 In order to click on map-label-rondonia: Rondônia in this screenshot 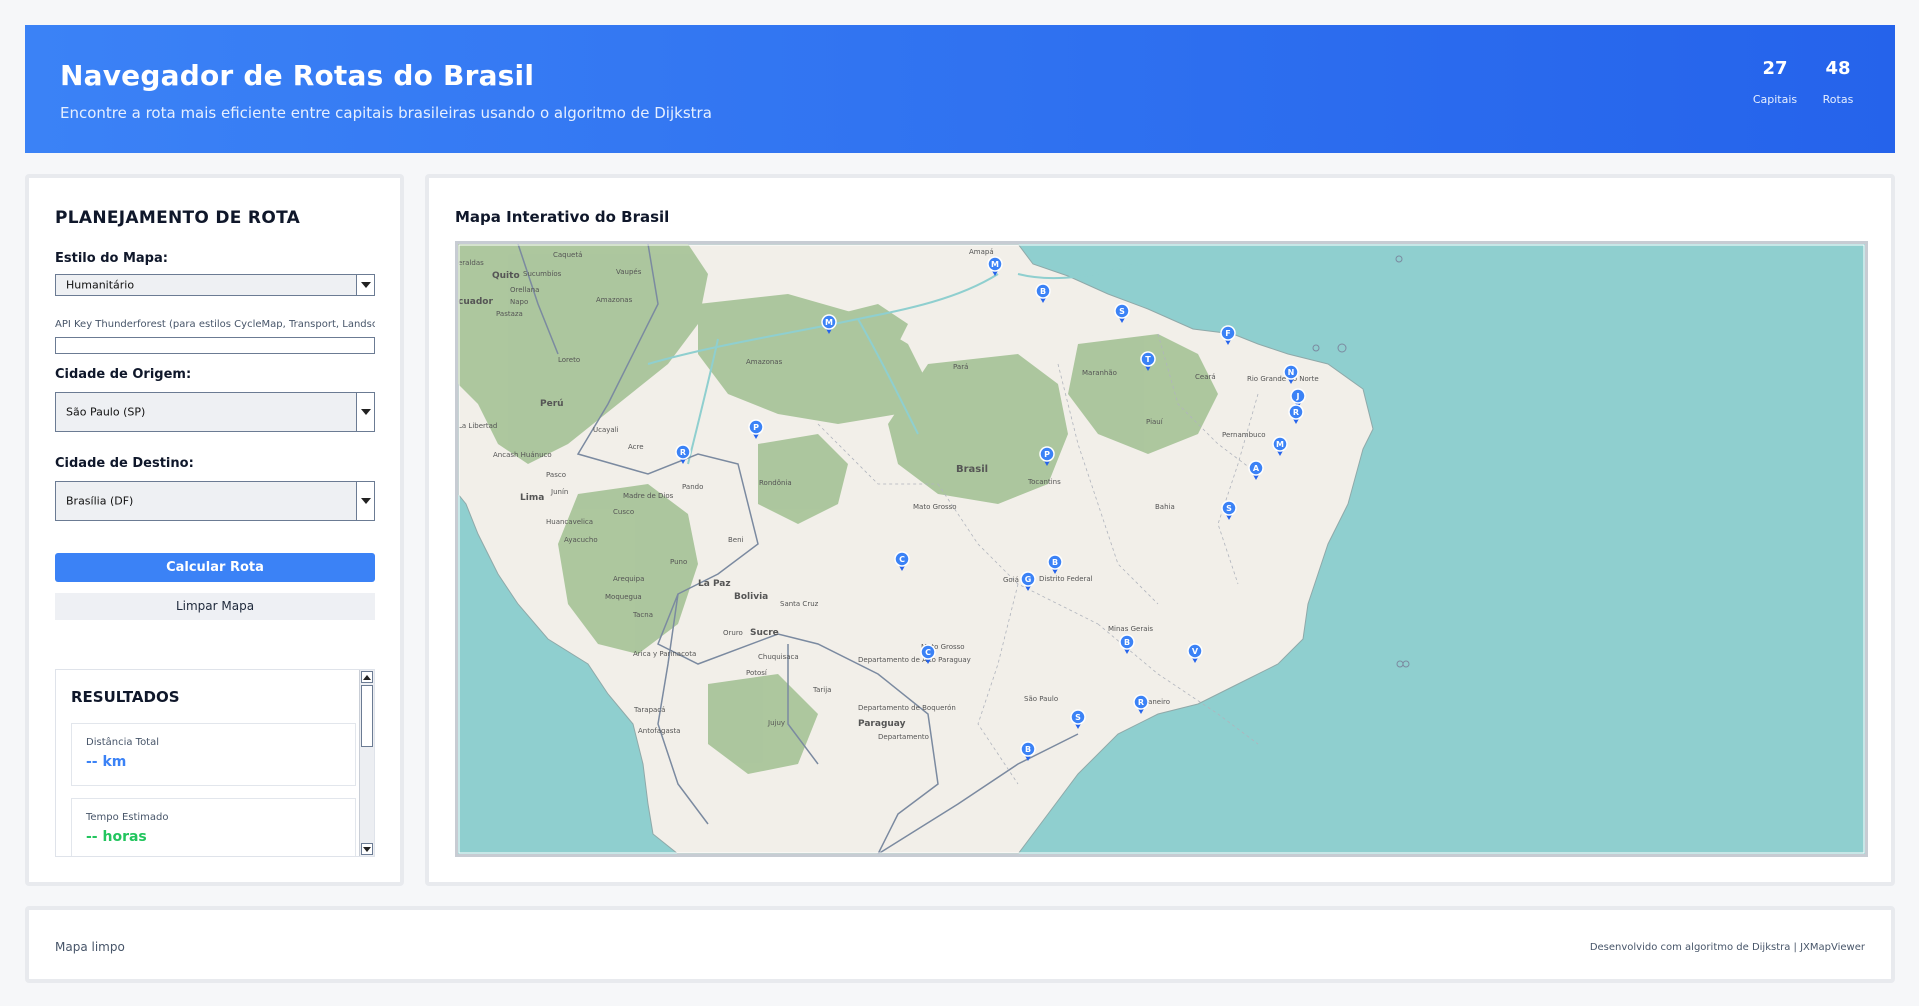, I will do `click(775, 483)`.